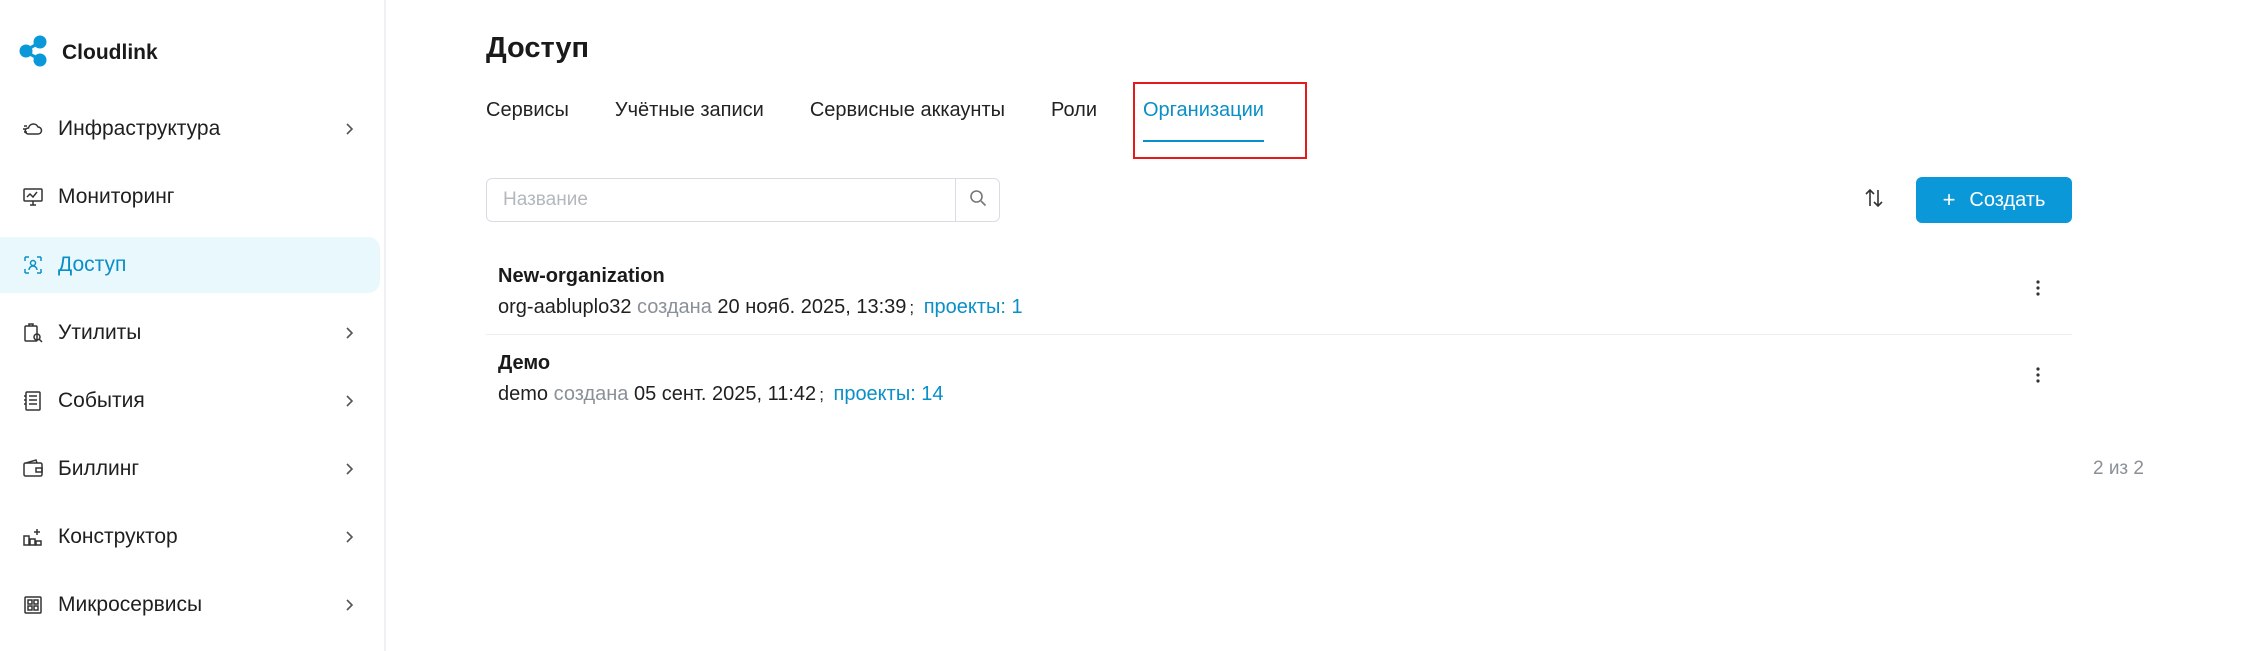 The image size is (2244, 651). I want to click on sidebar-item-label: Инфраструктура, so click(139, 128).